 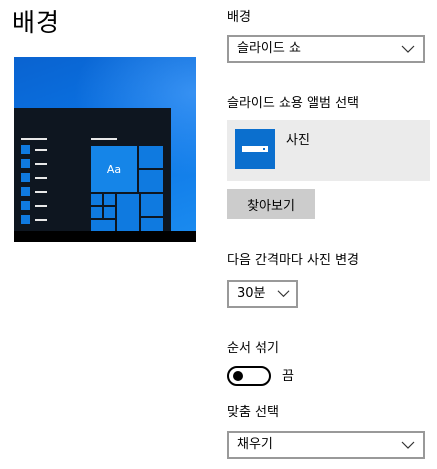 What do you see at coordinates (288, 376) in the screenshot?
I see `shuffle-state: 끔` at bounding box center [288, 376].